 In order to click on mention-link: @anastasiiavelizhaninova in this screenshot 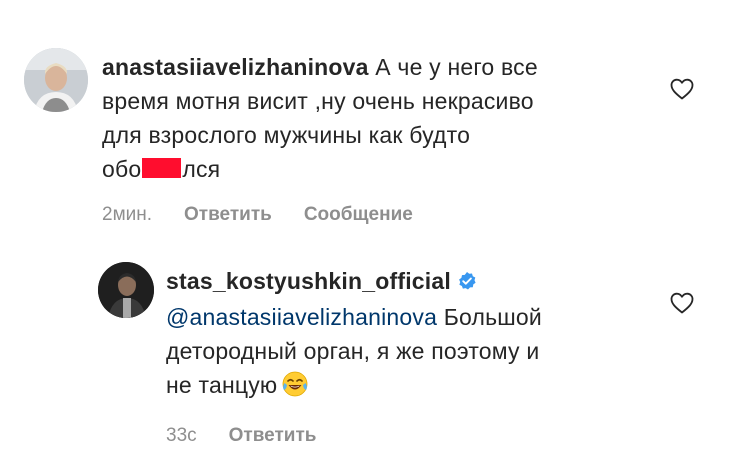, I will do `click(301, 317)`.